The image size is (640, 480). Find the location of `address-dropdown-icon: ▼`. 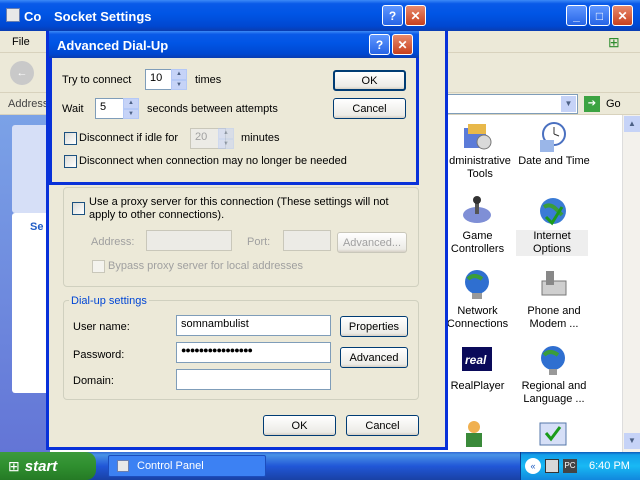

address-dropdown-icon: ▼ is located at coordinates (568, 104).